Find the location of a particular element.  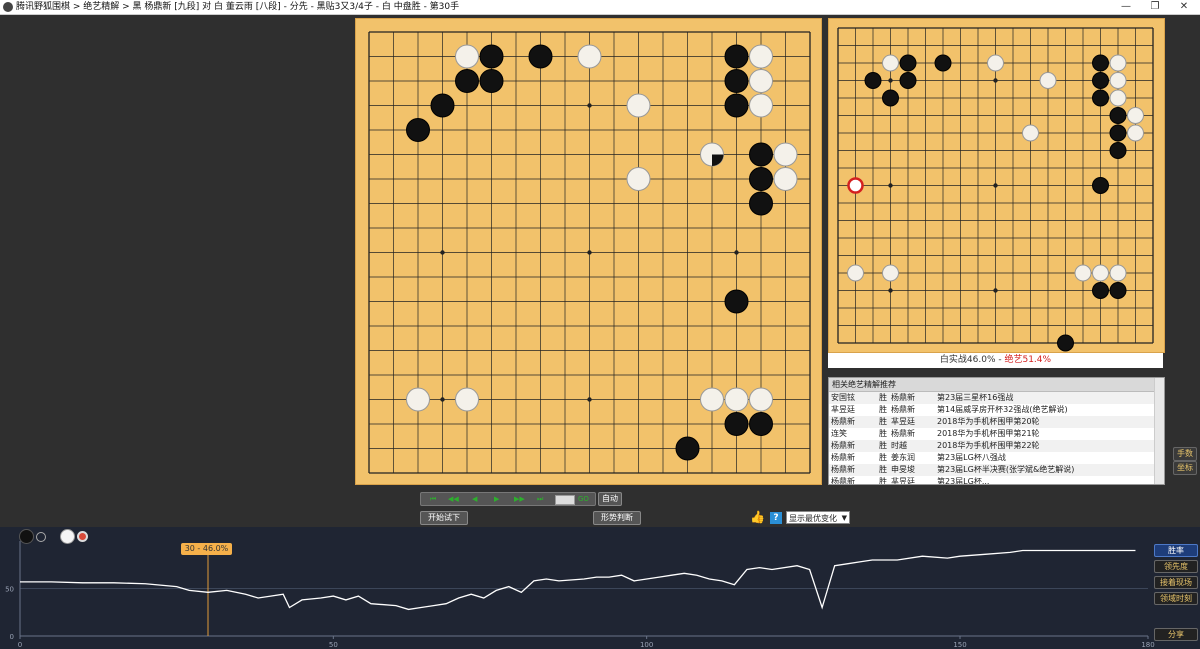

game-list-row: 杨鼎新 胜姜东润 第23届LG杯八强战 is located at coordinates (996, 458).